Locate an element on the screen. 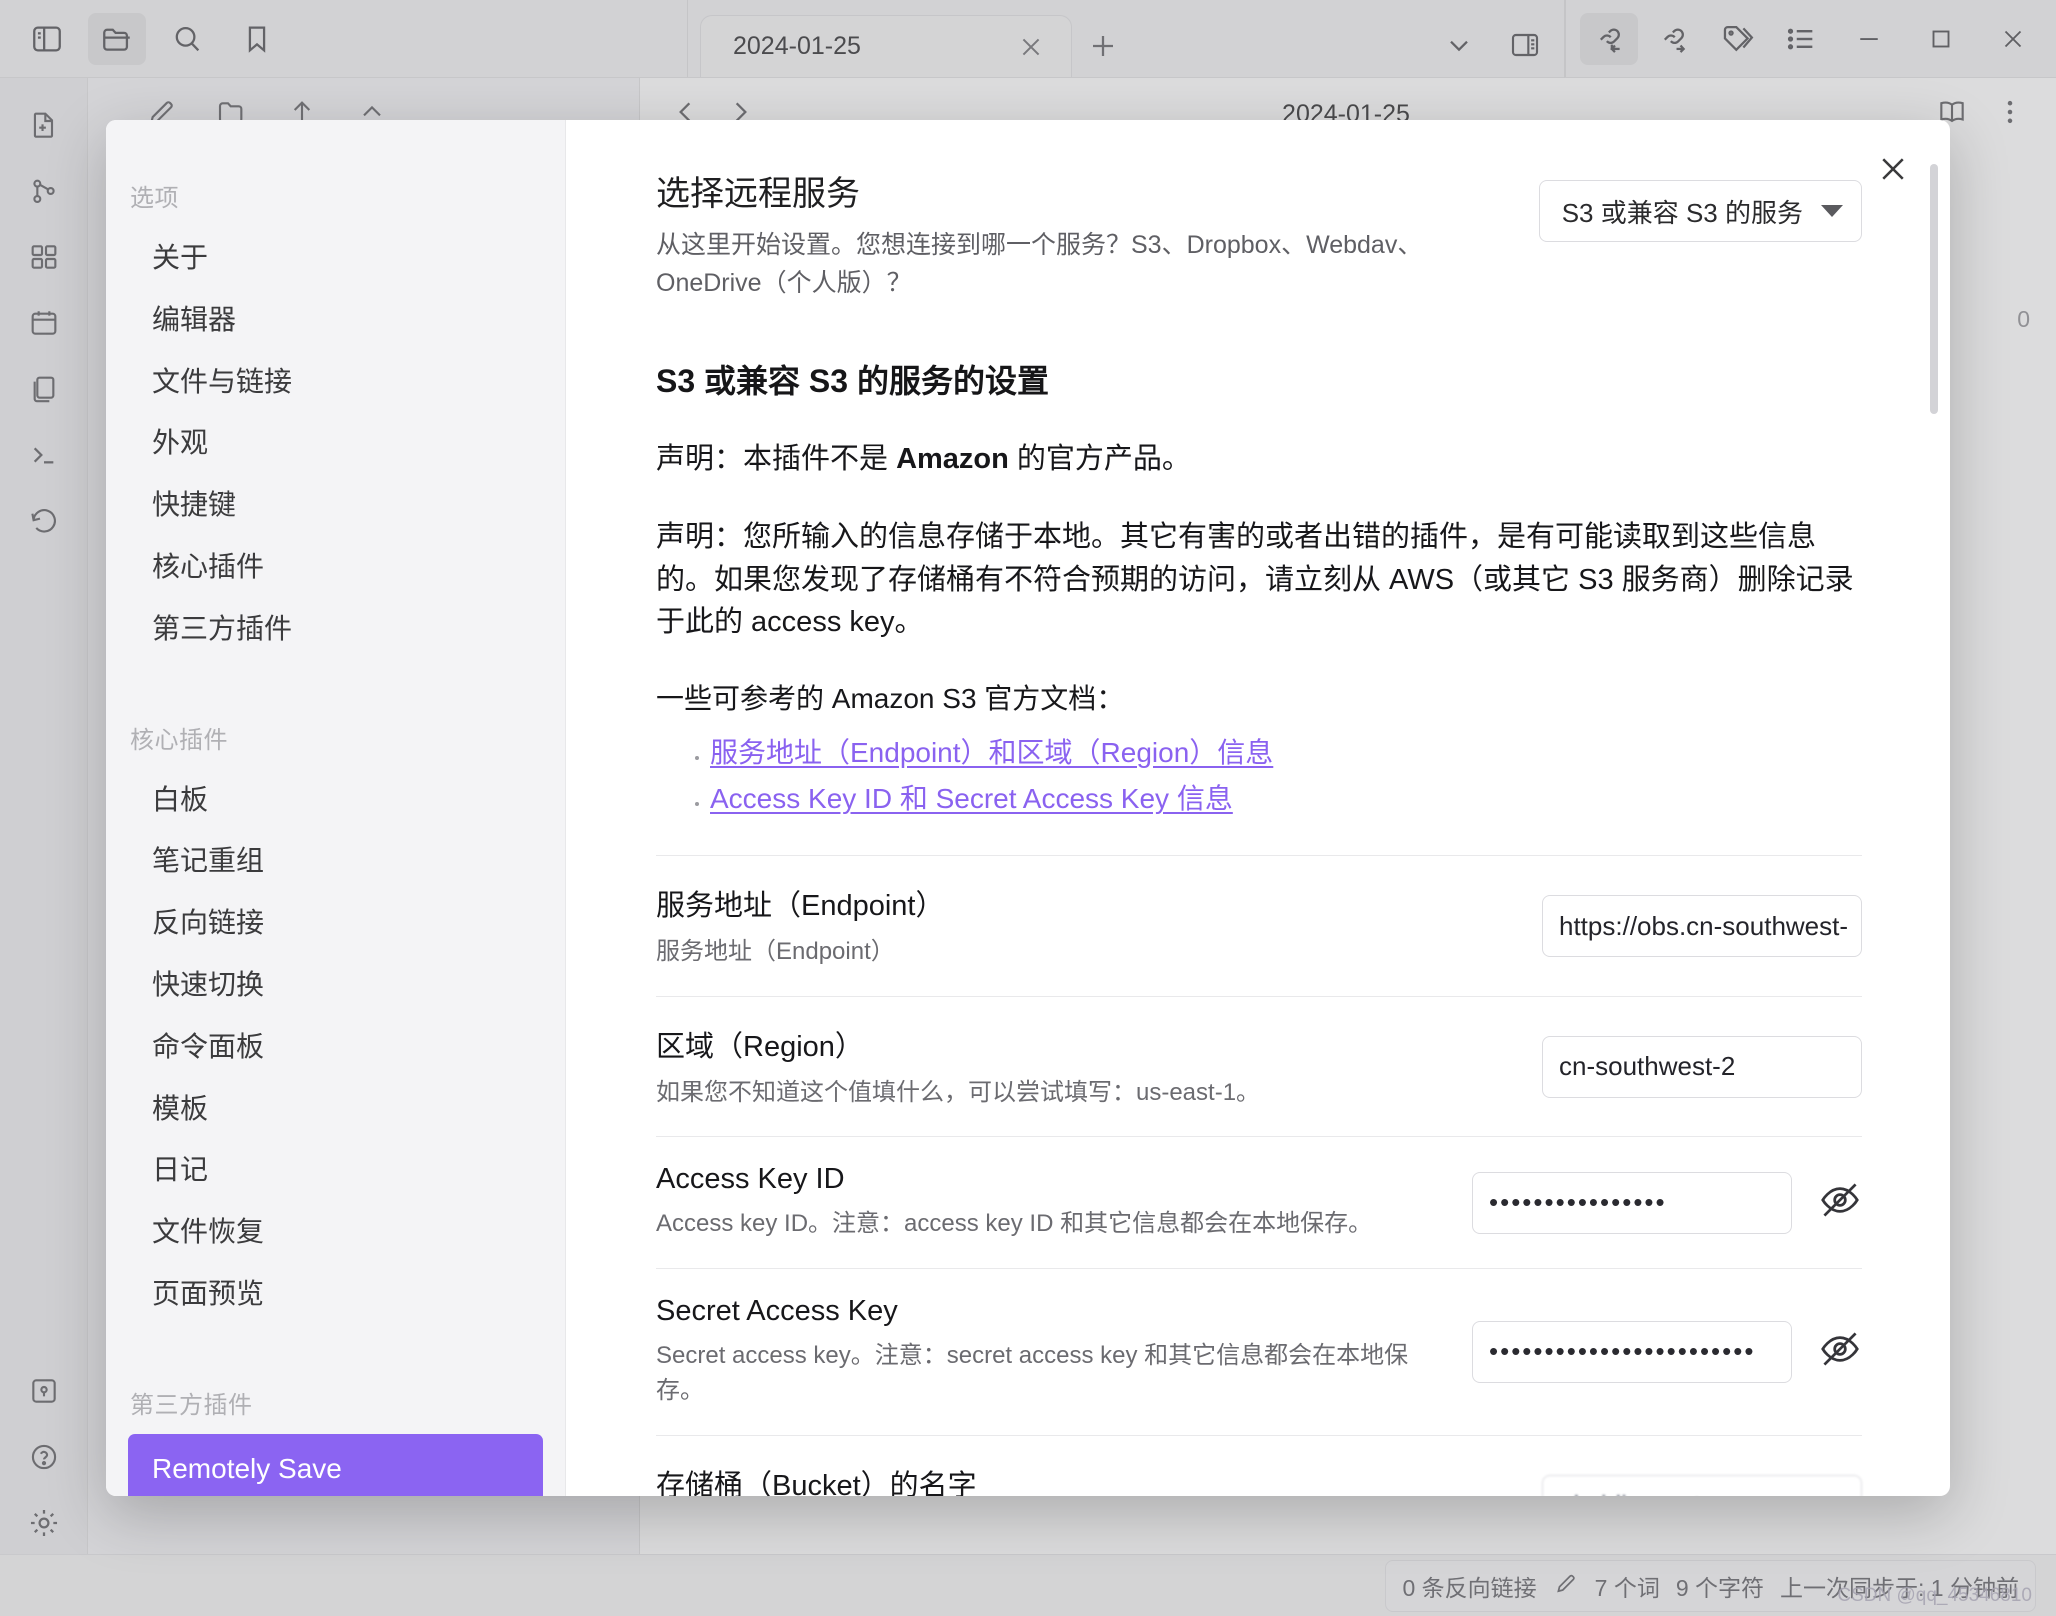  doc-link-access-keys: Access Key ID 和 Secret Access Key 信息 is located at coordinates (971, 798).